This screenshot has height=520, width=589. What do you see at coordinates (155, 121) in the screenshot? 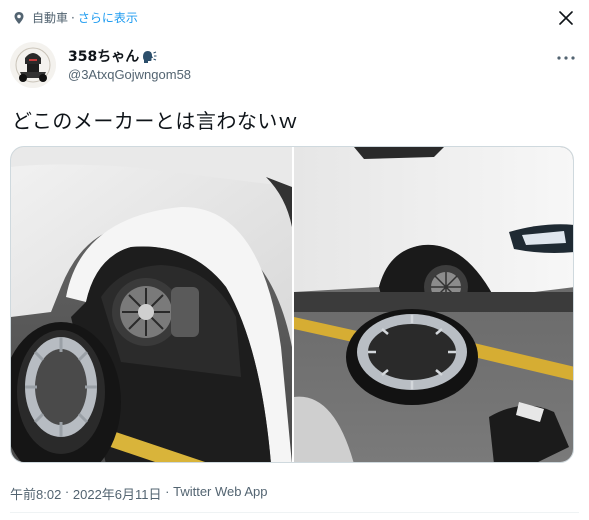
I see `tweet-text: どこのメーカーとは言わないｗ` at bounding box center [155, 121].